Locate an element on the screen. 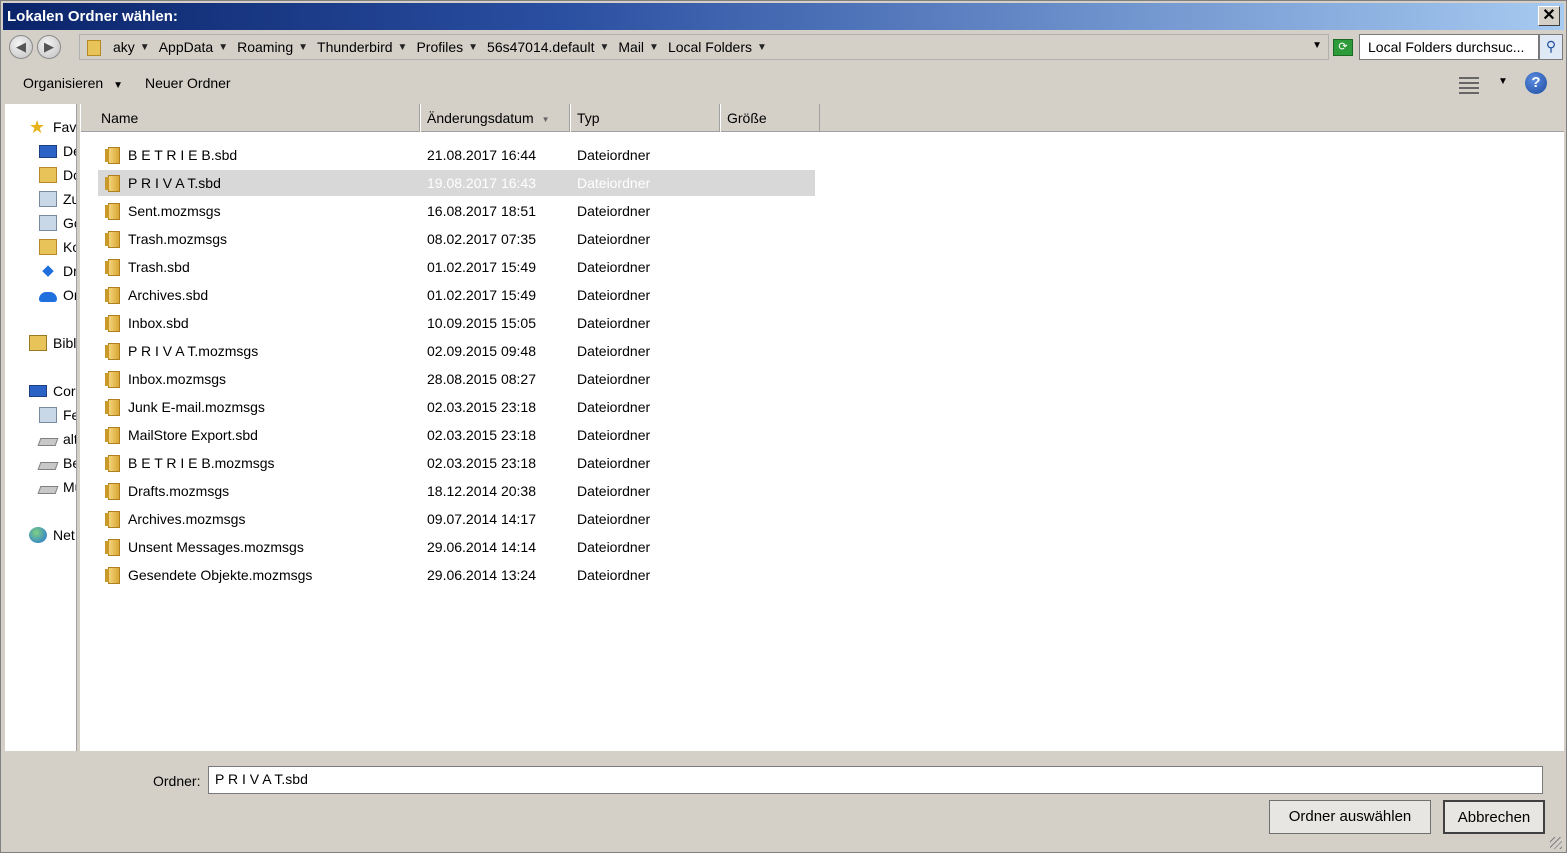 This screenshot has width=1567, height=853. nav-item-label: Or is located at coordinates (69, 295).